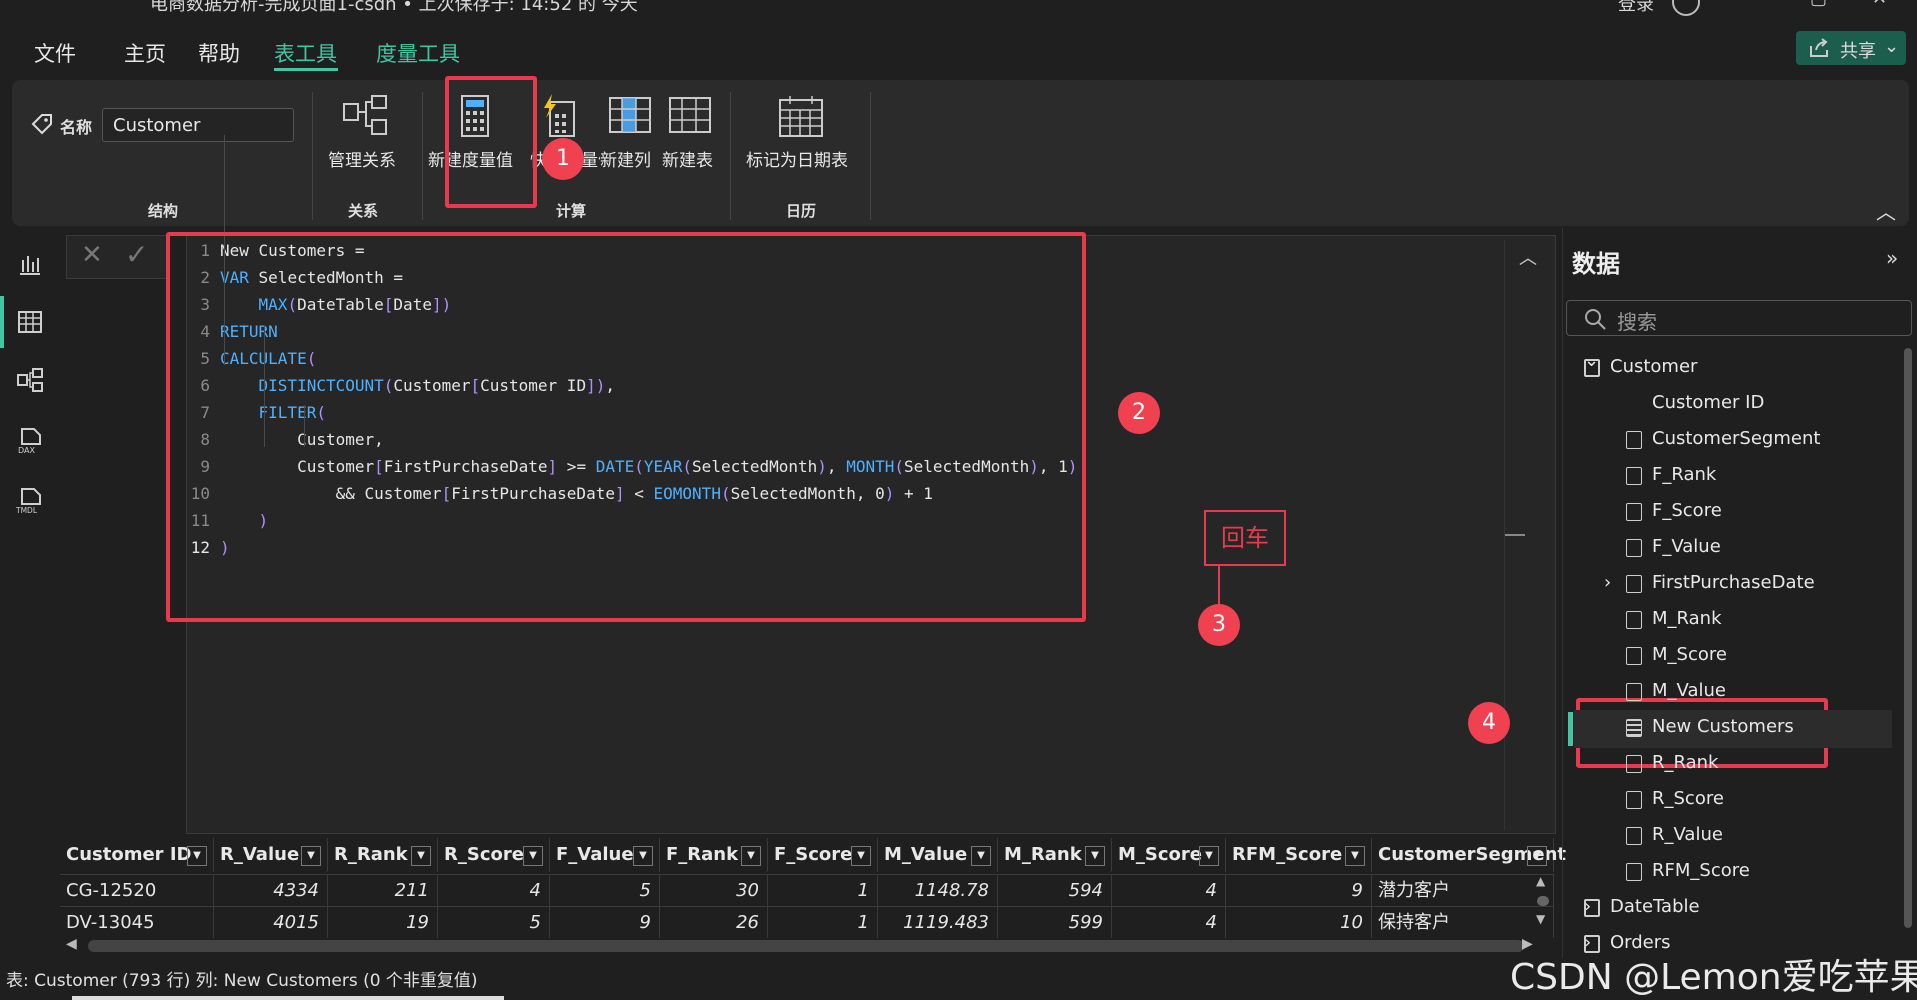 This screenshot has width=1917, height=1000. I want to click on collapse-ribbon-icon: ︿, so click(1886, 210).